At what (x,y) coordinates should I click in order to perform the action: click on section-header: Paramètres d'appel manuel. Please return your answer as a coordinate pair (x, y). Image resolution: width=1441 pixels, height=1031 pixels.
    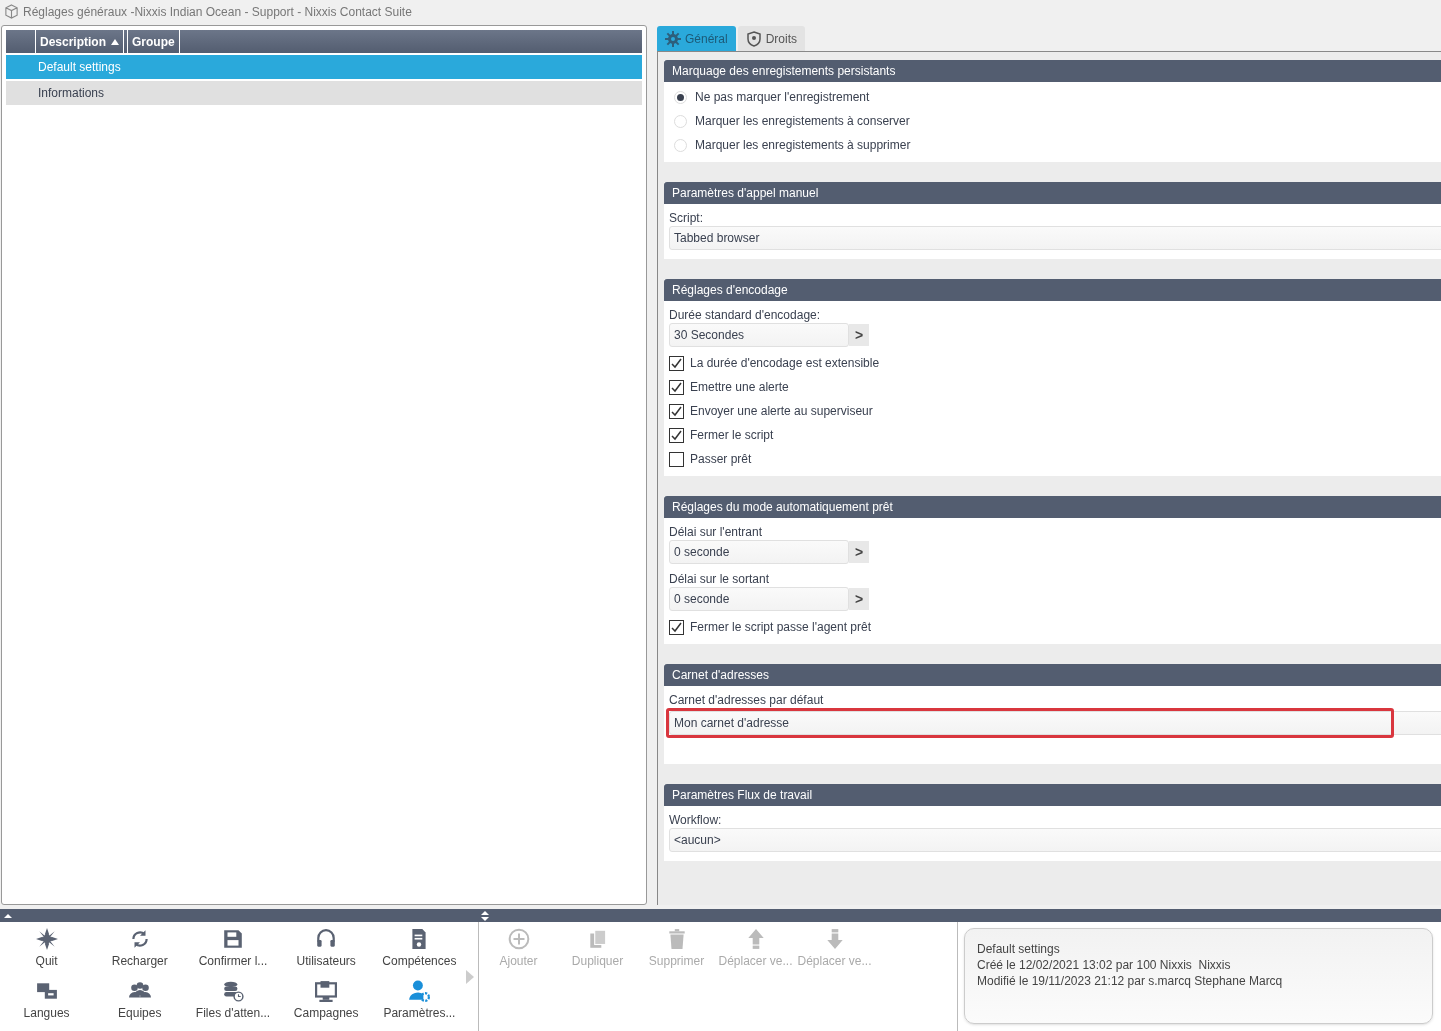
    Looking at the image, I should click on (1052, 193).